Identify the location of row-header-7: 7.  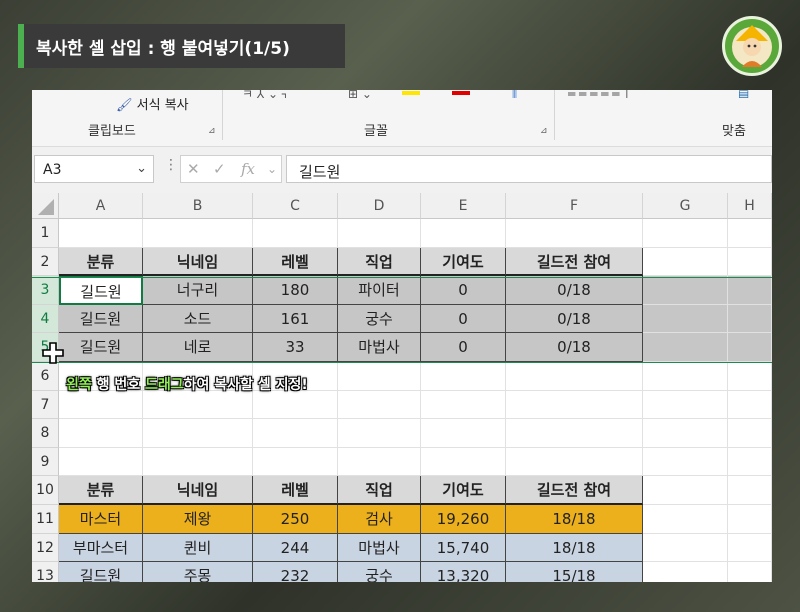
(45, 405).